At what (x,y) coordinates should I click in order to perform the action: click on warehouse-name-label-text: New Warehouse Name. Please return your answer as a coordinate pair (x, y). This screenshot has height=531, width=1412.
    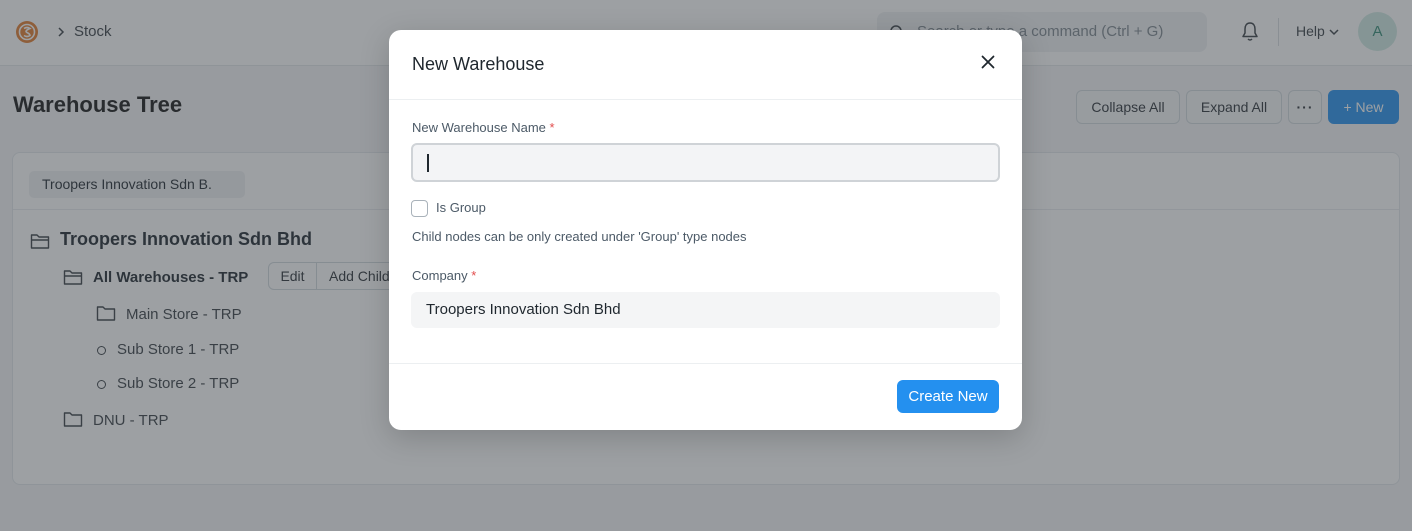
    Looking at the image, I should click on (479, 127).